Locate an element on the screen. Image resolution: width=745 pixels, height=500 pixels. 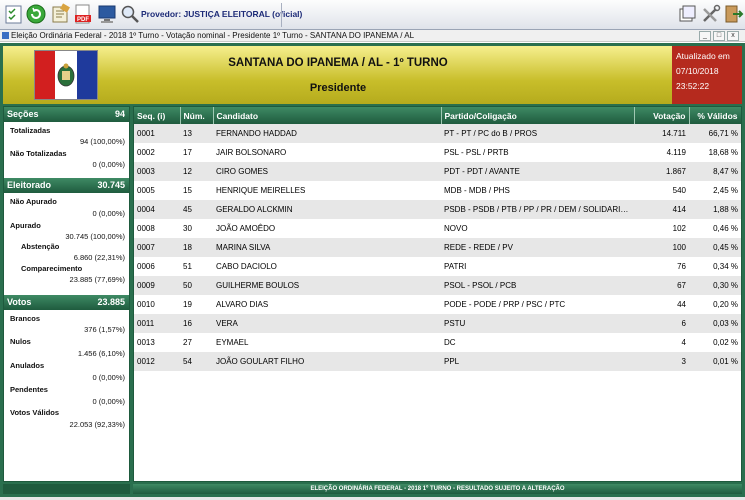
cell-candidato: CIRO GOMES is located at coordinates (327, 171).